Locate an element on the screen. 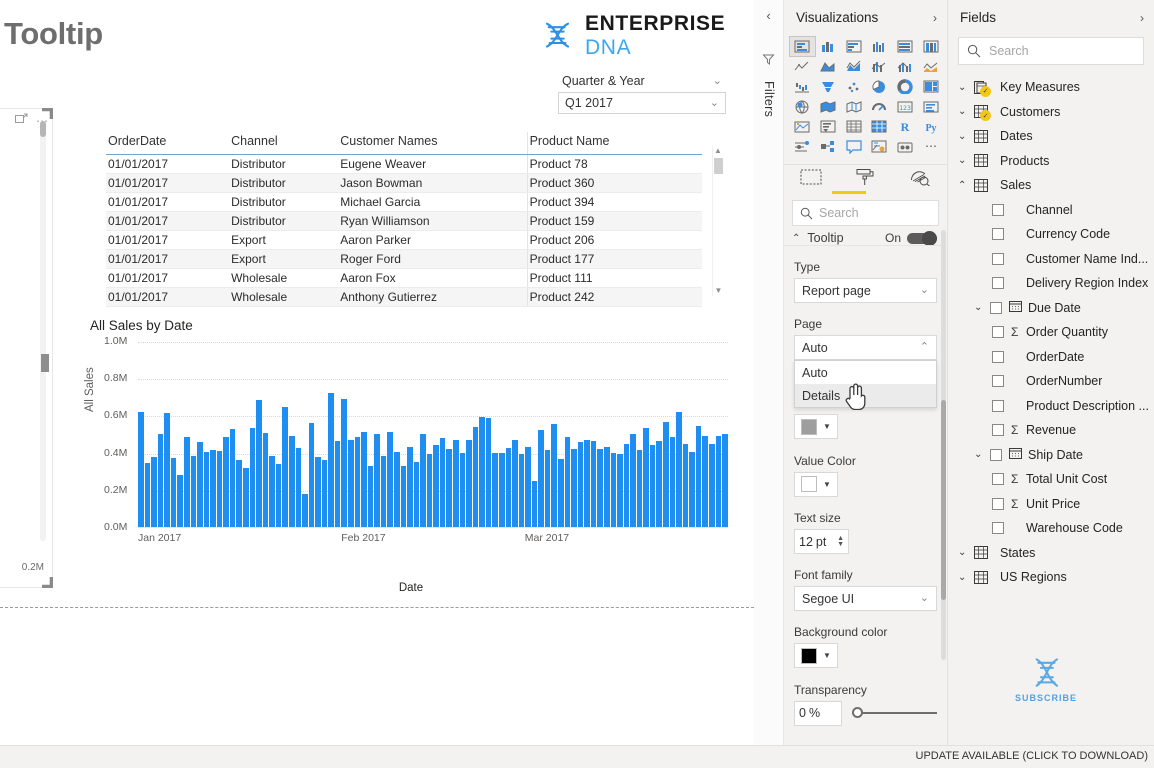 The image size is (1154, 768). field-due-date: ⌄ Due Date is located at coordinates (1051, 308).